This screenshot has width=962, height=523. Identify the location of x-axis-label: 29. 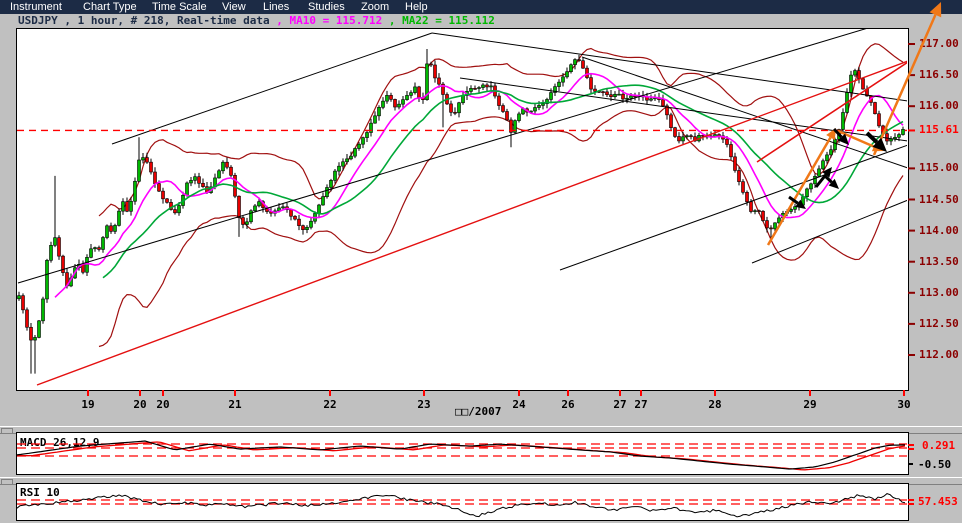
(810, 404).